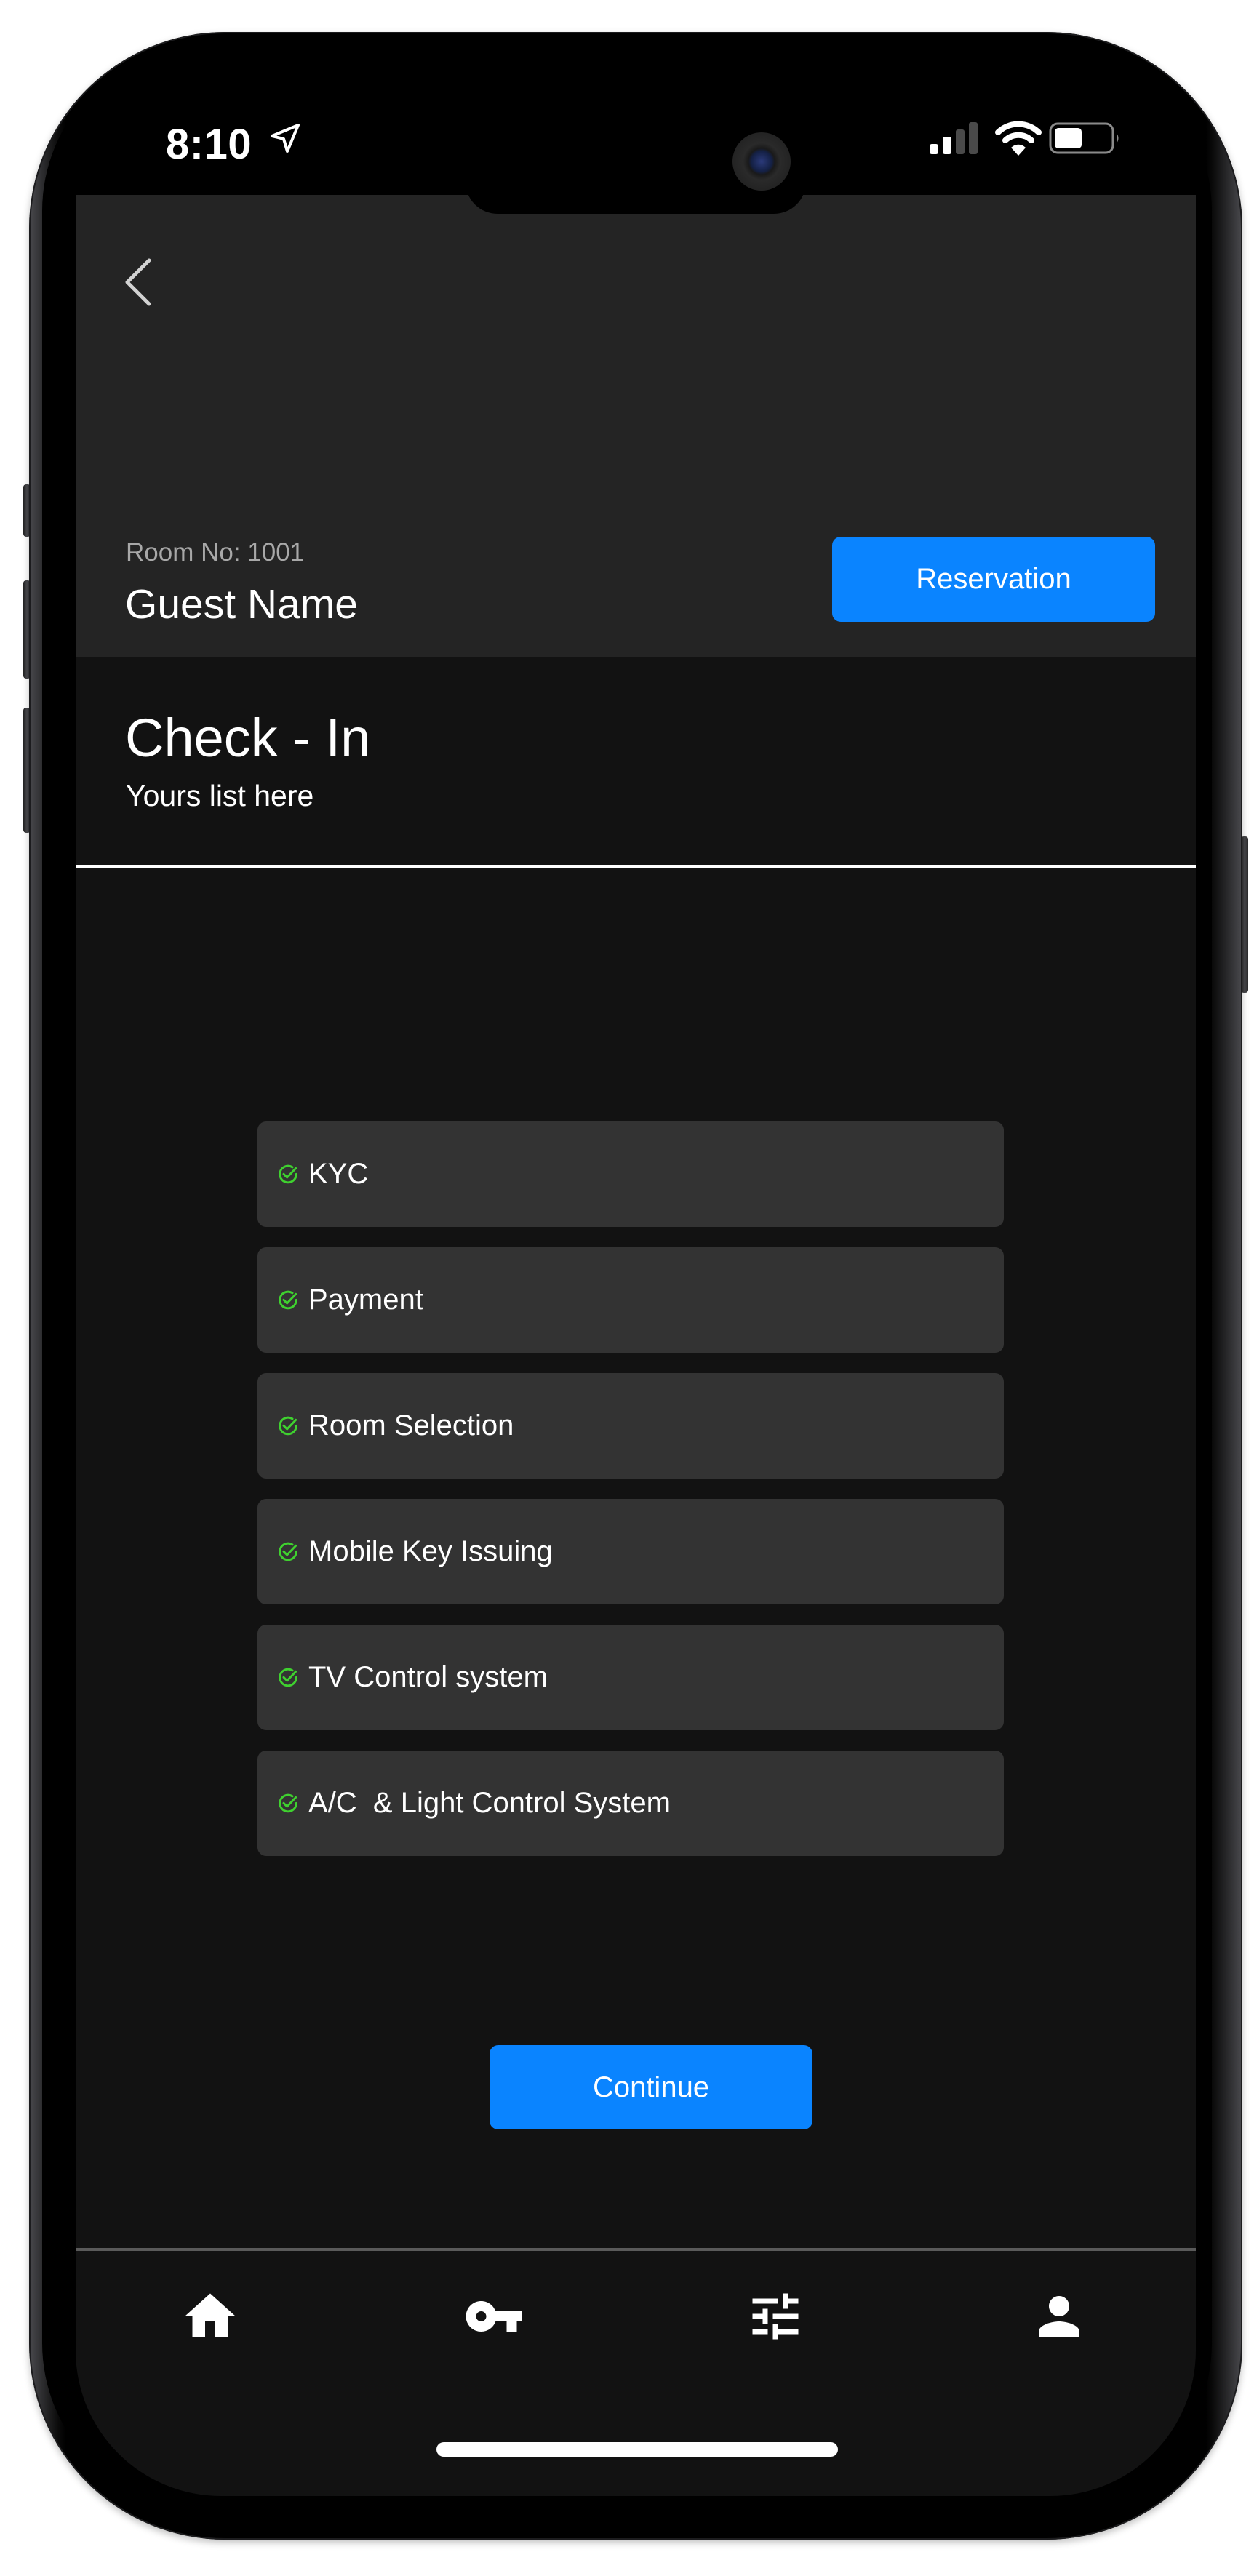 This screenshot has height=2576, width=1254. What do you see at coordinates (954, 138) in the screenshot?
I see `cellular-signal-icon` at bounding box center [954, 138].